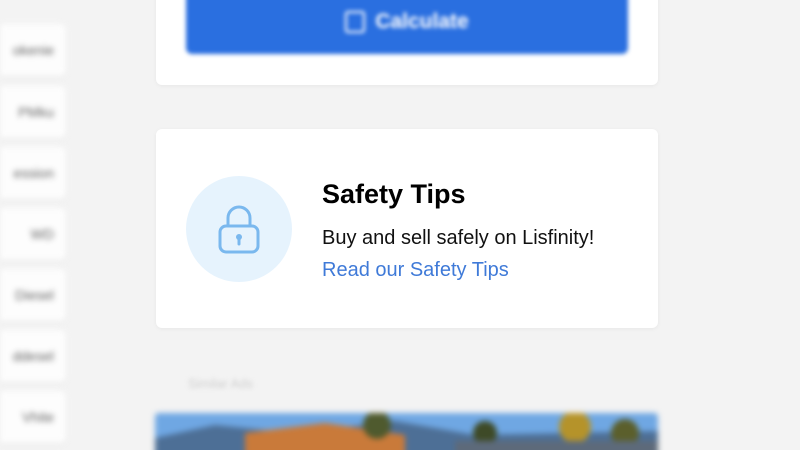 Image resolution: width=800 pixels, height=450 pixels. Describe the element at coordinates (458, 238) in the screenshot. I see `safety-tips-description: Buy and sell safely on Lisfinity!` at that location.